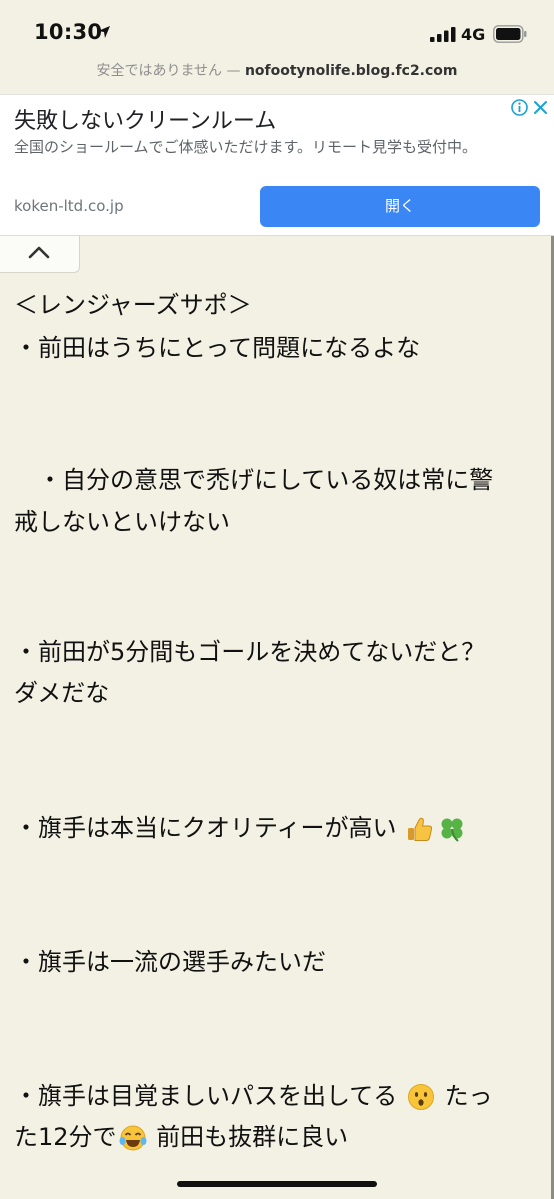  I want to click on address-bar: 安全ではありません — nofootynolife.blog.fc2.com, so click(277, 76).